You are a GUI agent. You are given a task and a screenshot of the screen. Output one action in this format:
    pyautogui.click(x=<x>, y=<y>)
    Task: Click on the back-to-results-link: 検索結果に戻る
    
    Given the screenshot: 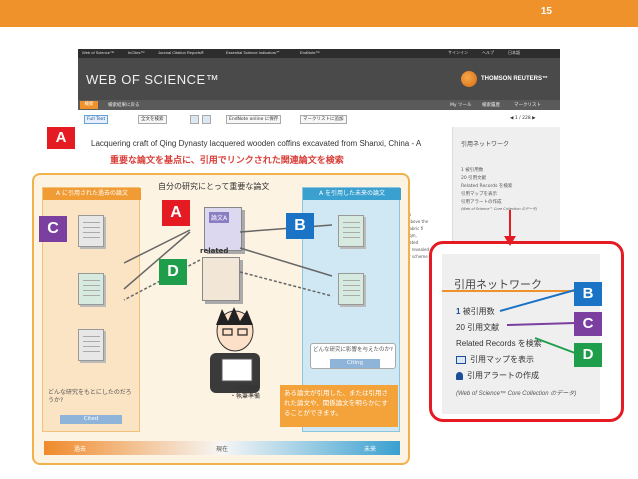 What is the action you would take?
    pyautogui.click(x=124, y=105)
    